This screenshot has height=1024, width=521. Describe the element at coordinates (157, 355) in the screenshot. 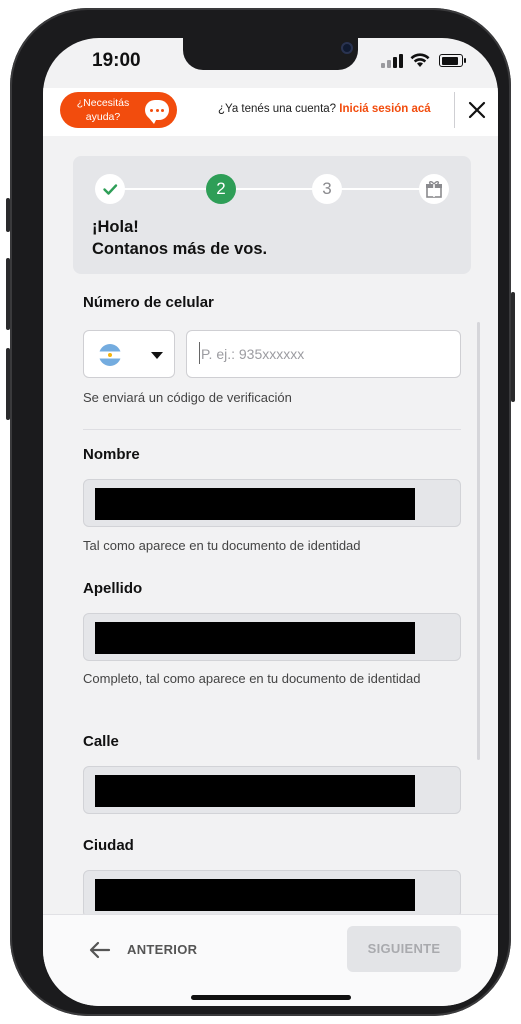

I see `caret-down-icon` at that location.